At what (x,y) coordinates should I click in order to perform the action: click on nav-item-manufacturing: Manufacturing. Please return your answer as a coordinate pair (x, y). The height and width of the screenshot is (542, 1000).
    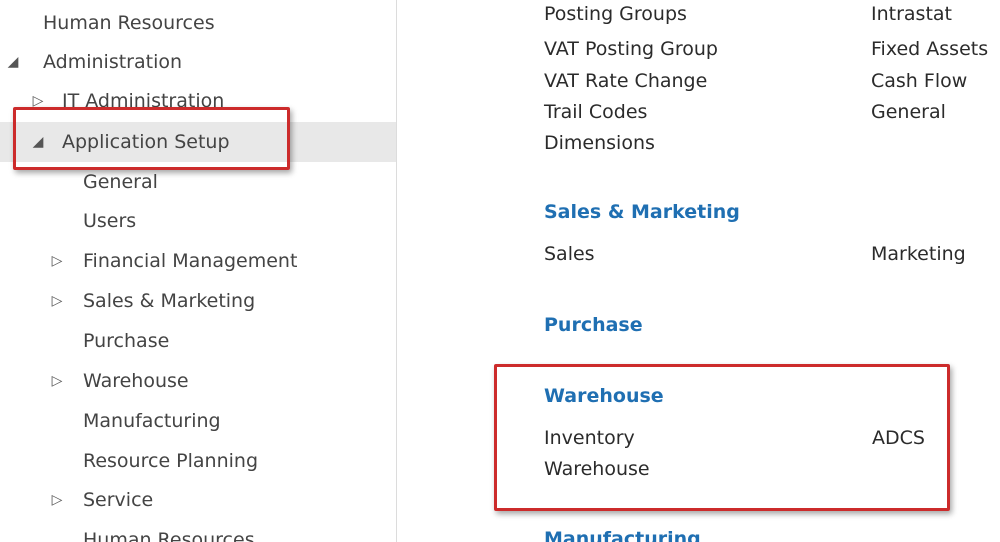
    Looking at the image, I should click on (198, 421).